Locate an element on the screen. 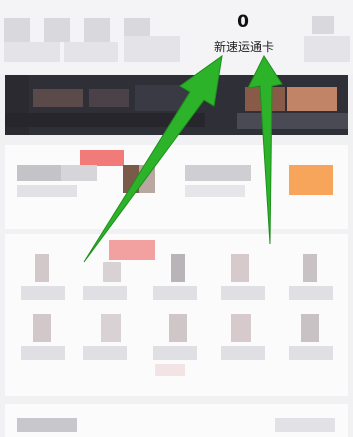 This screenshot has width=353, height=437. green-arrow-right is located at coordinates (265, 149).